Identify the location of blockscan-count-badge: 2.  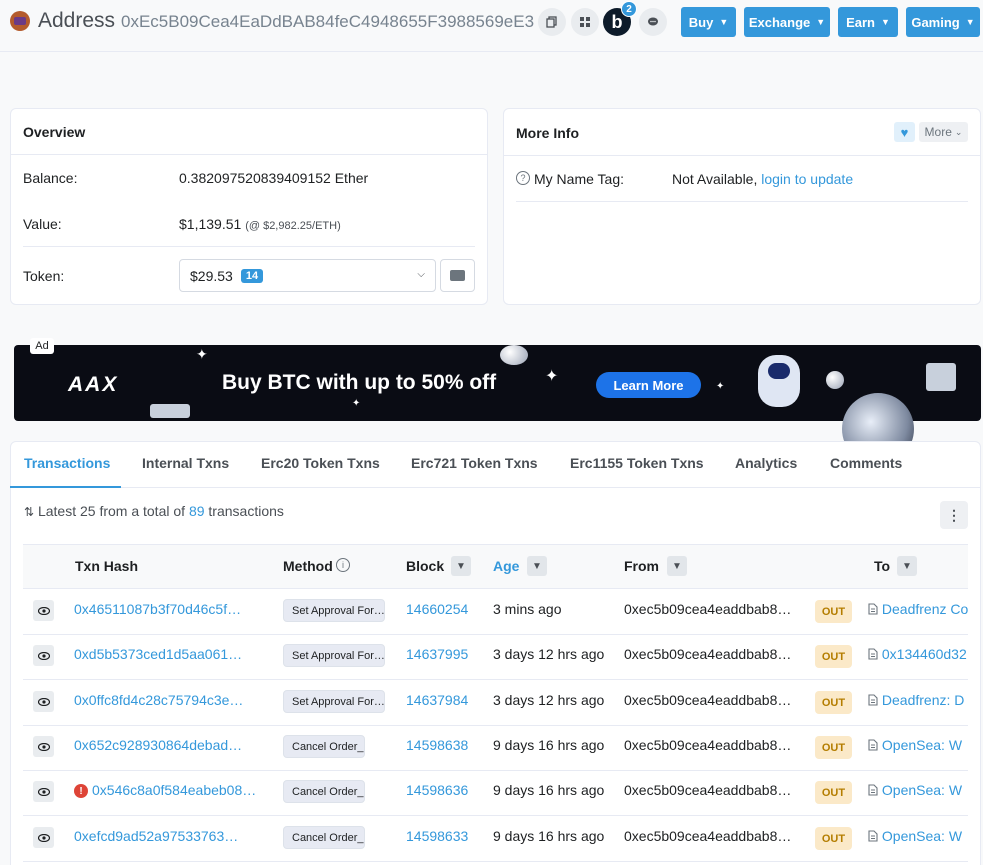
(629, 9).